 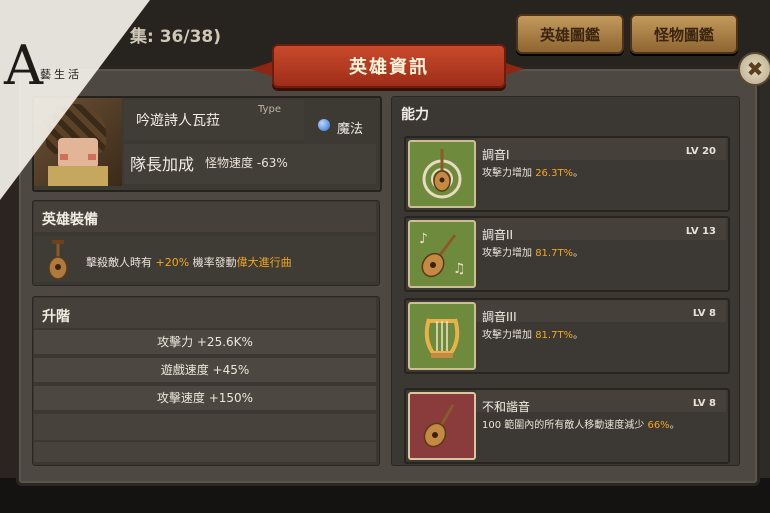 I want to click on equipment-title: 英雄裝備, so click(x=70, y=220).